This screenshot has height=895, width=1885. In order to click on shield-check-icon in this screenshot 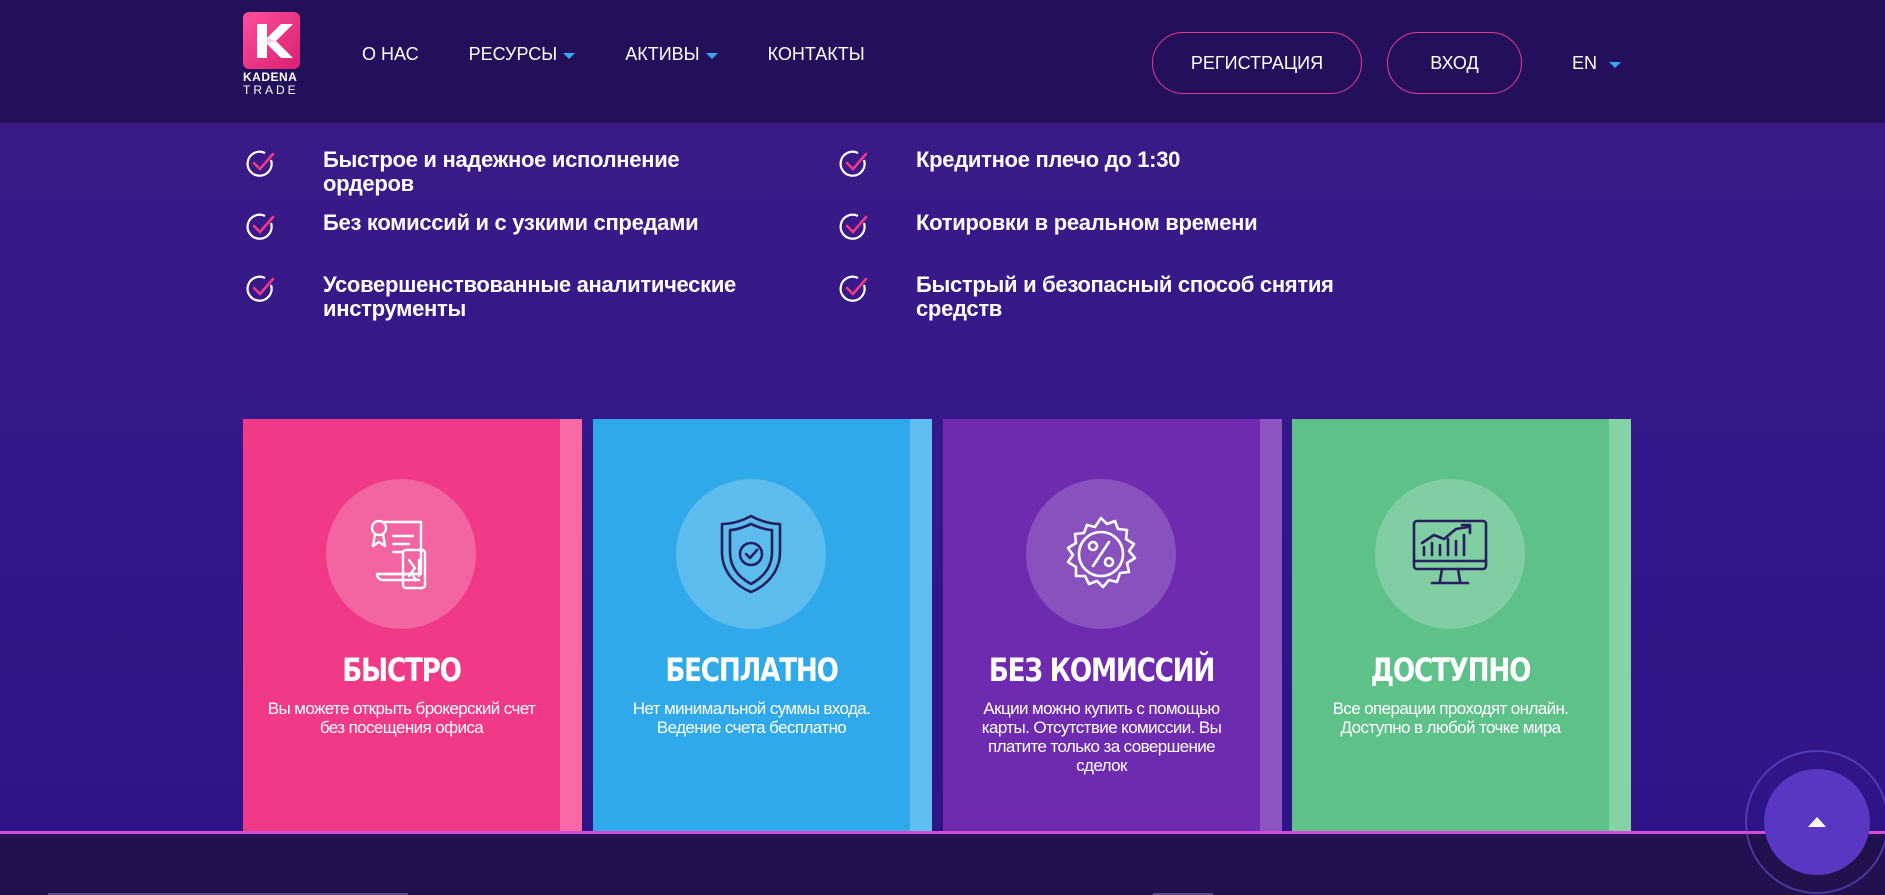, I will do `click(751, 554)`.